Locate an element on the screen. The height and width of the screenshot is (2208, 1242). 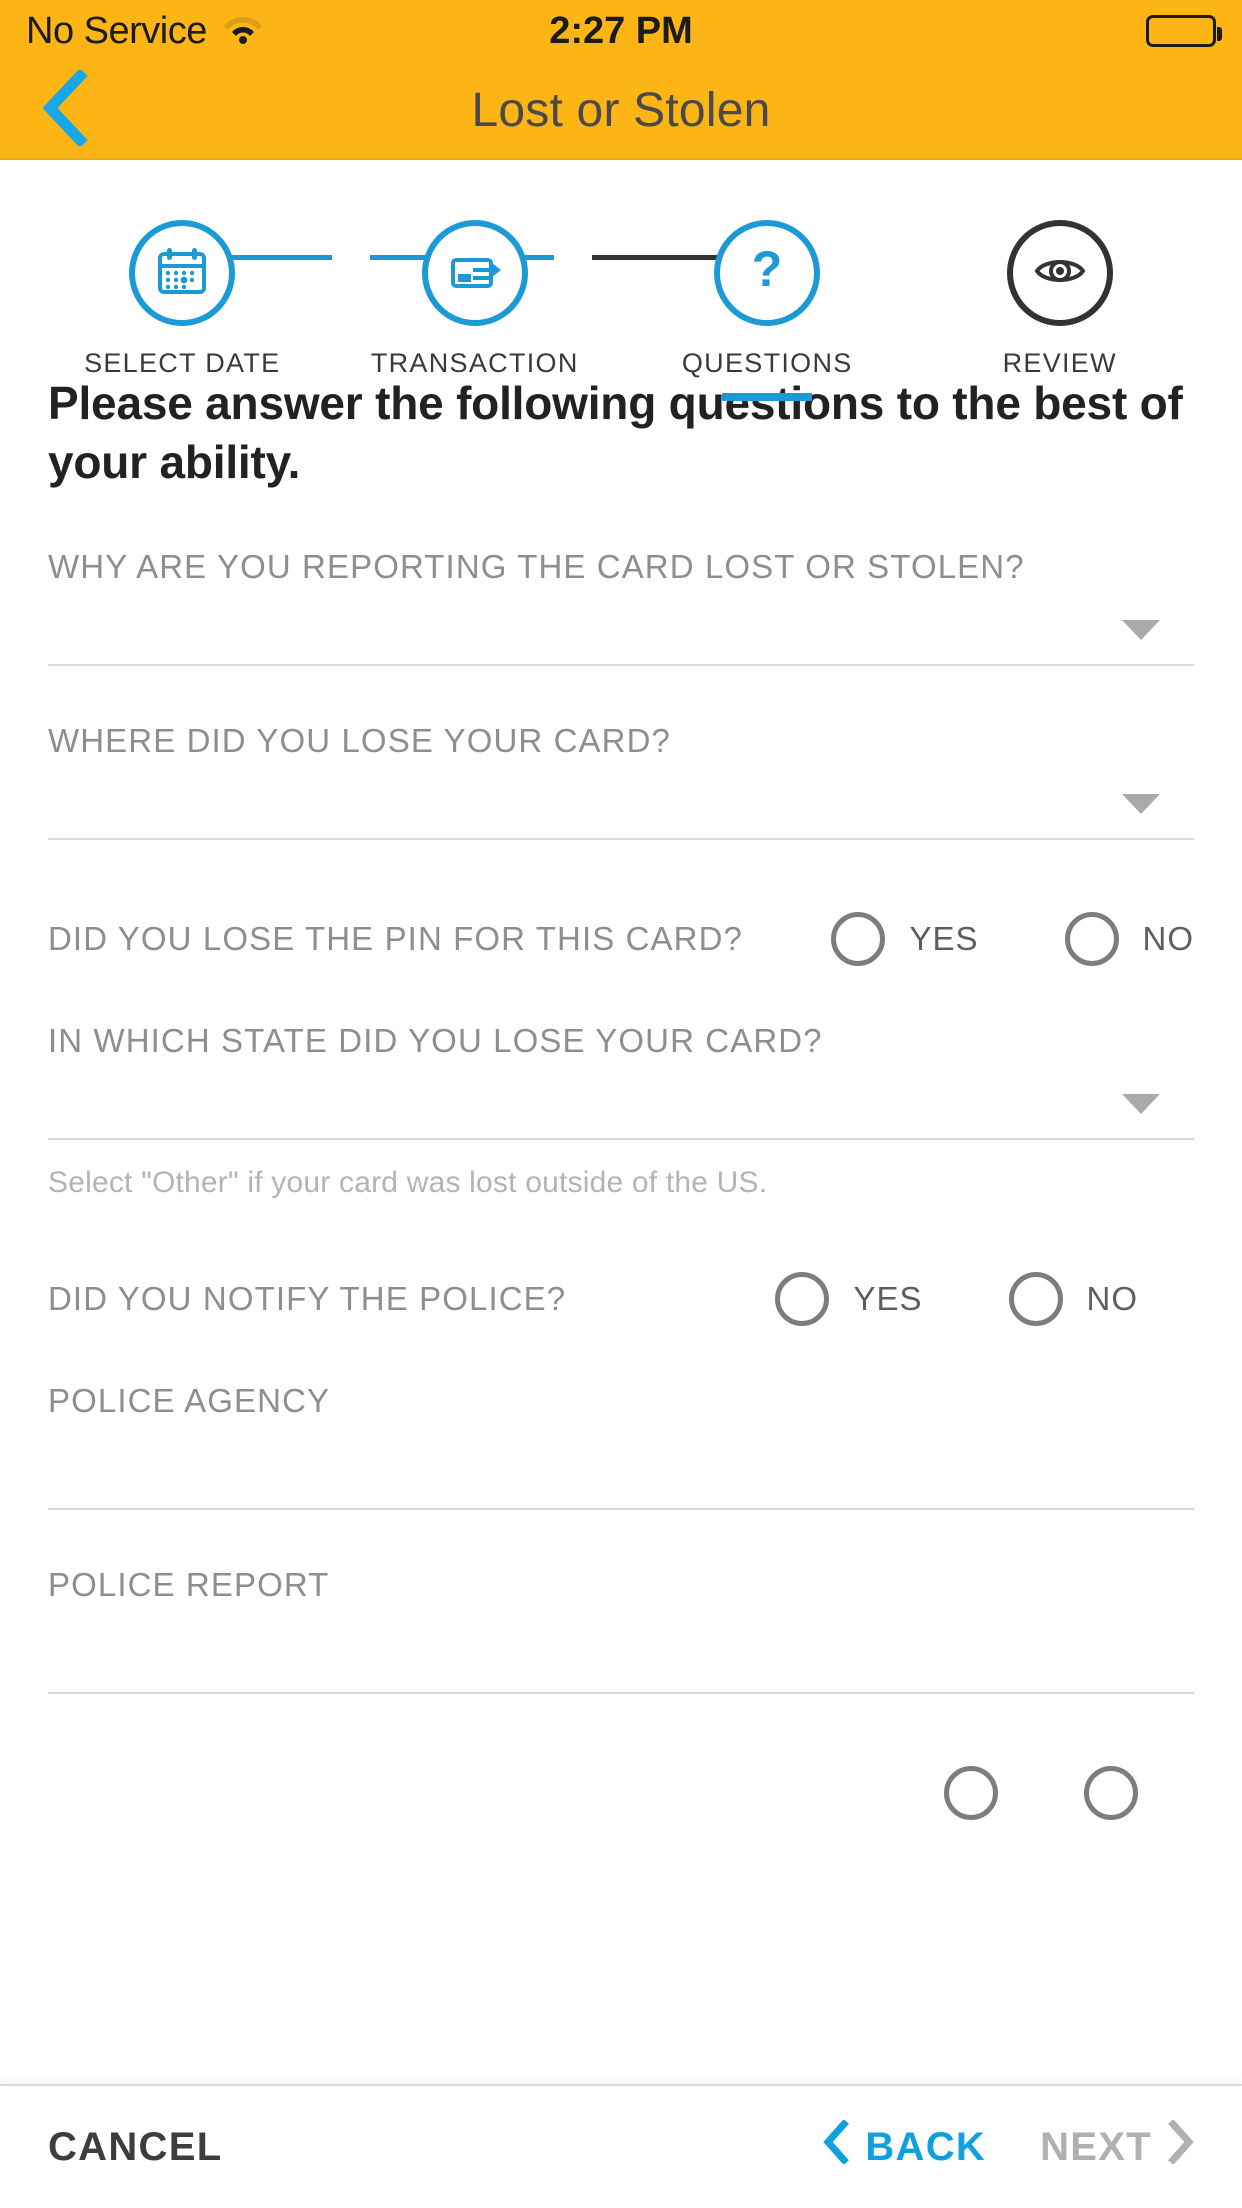
field-label-notify-police: DID YOU NOTIFY THE POLICE? is located at coordinates (307, 1298).